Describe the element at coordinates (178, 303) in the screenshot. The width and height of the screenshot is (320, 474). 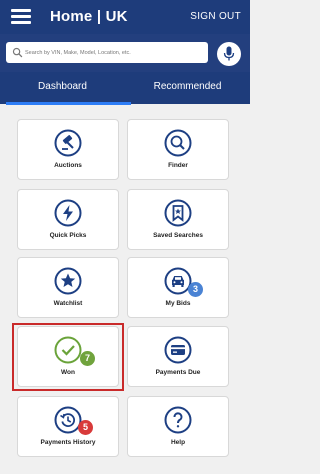
I see `tile-label: My Bids` at that location.